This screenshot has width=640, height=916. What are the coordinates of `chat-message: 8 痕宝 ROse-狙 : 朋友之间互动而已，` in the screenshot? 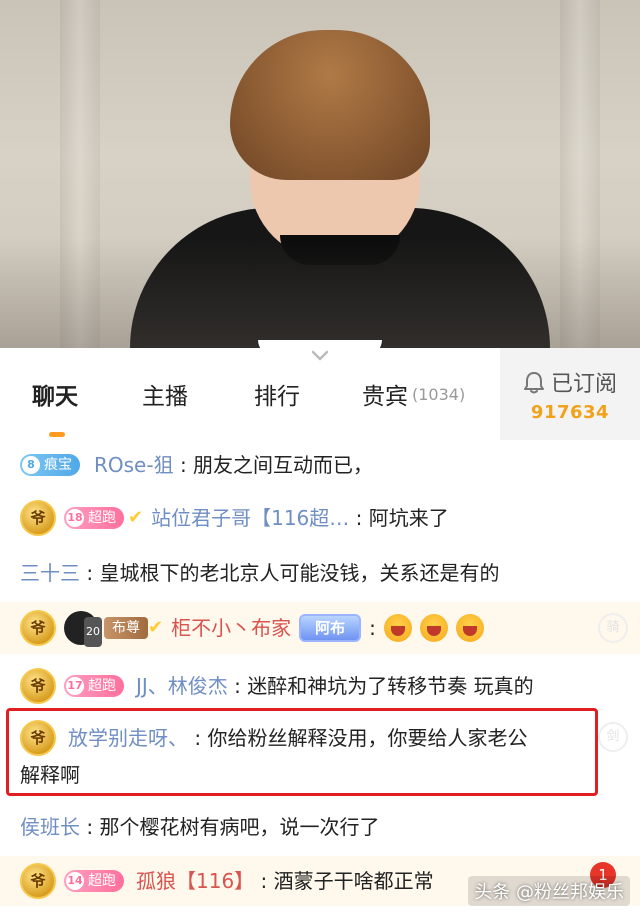 It's located at (320, 465).